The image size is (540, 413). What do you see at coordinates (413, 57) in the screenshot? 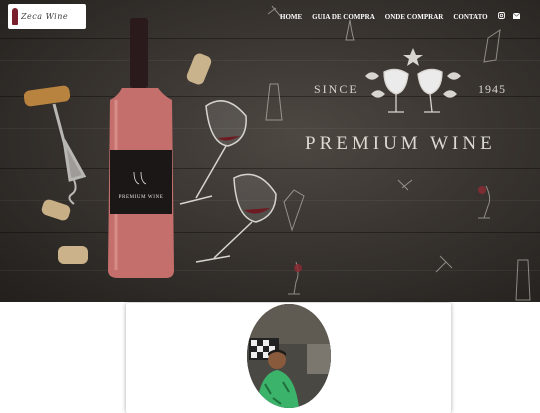
I see `star-icon` at bounding box center [413, 57].